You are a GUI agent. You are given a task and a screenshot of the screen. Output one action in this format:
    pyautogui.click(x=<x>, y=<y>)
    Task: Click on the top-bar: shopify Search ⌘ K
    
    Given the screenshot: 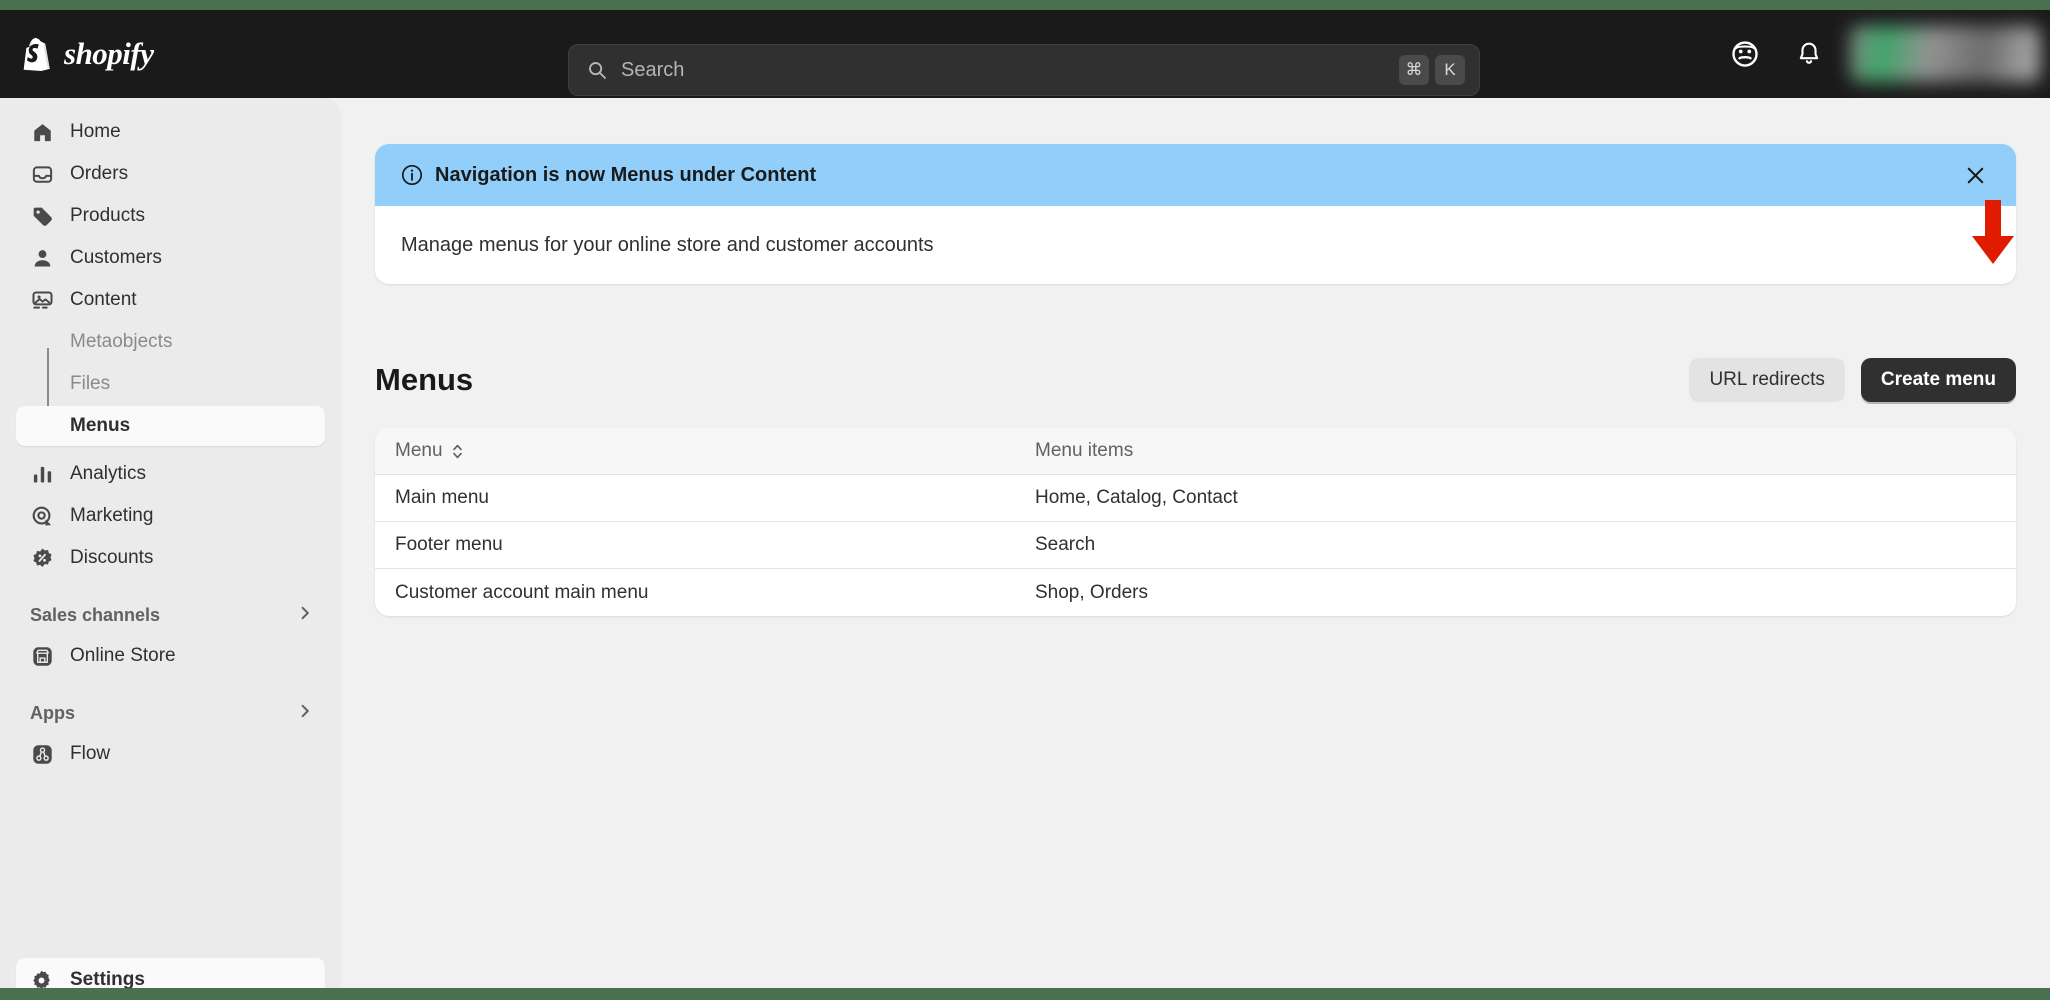 What is the action you would take?
    pyautogui.click(x=1025, y=54)
    